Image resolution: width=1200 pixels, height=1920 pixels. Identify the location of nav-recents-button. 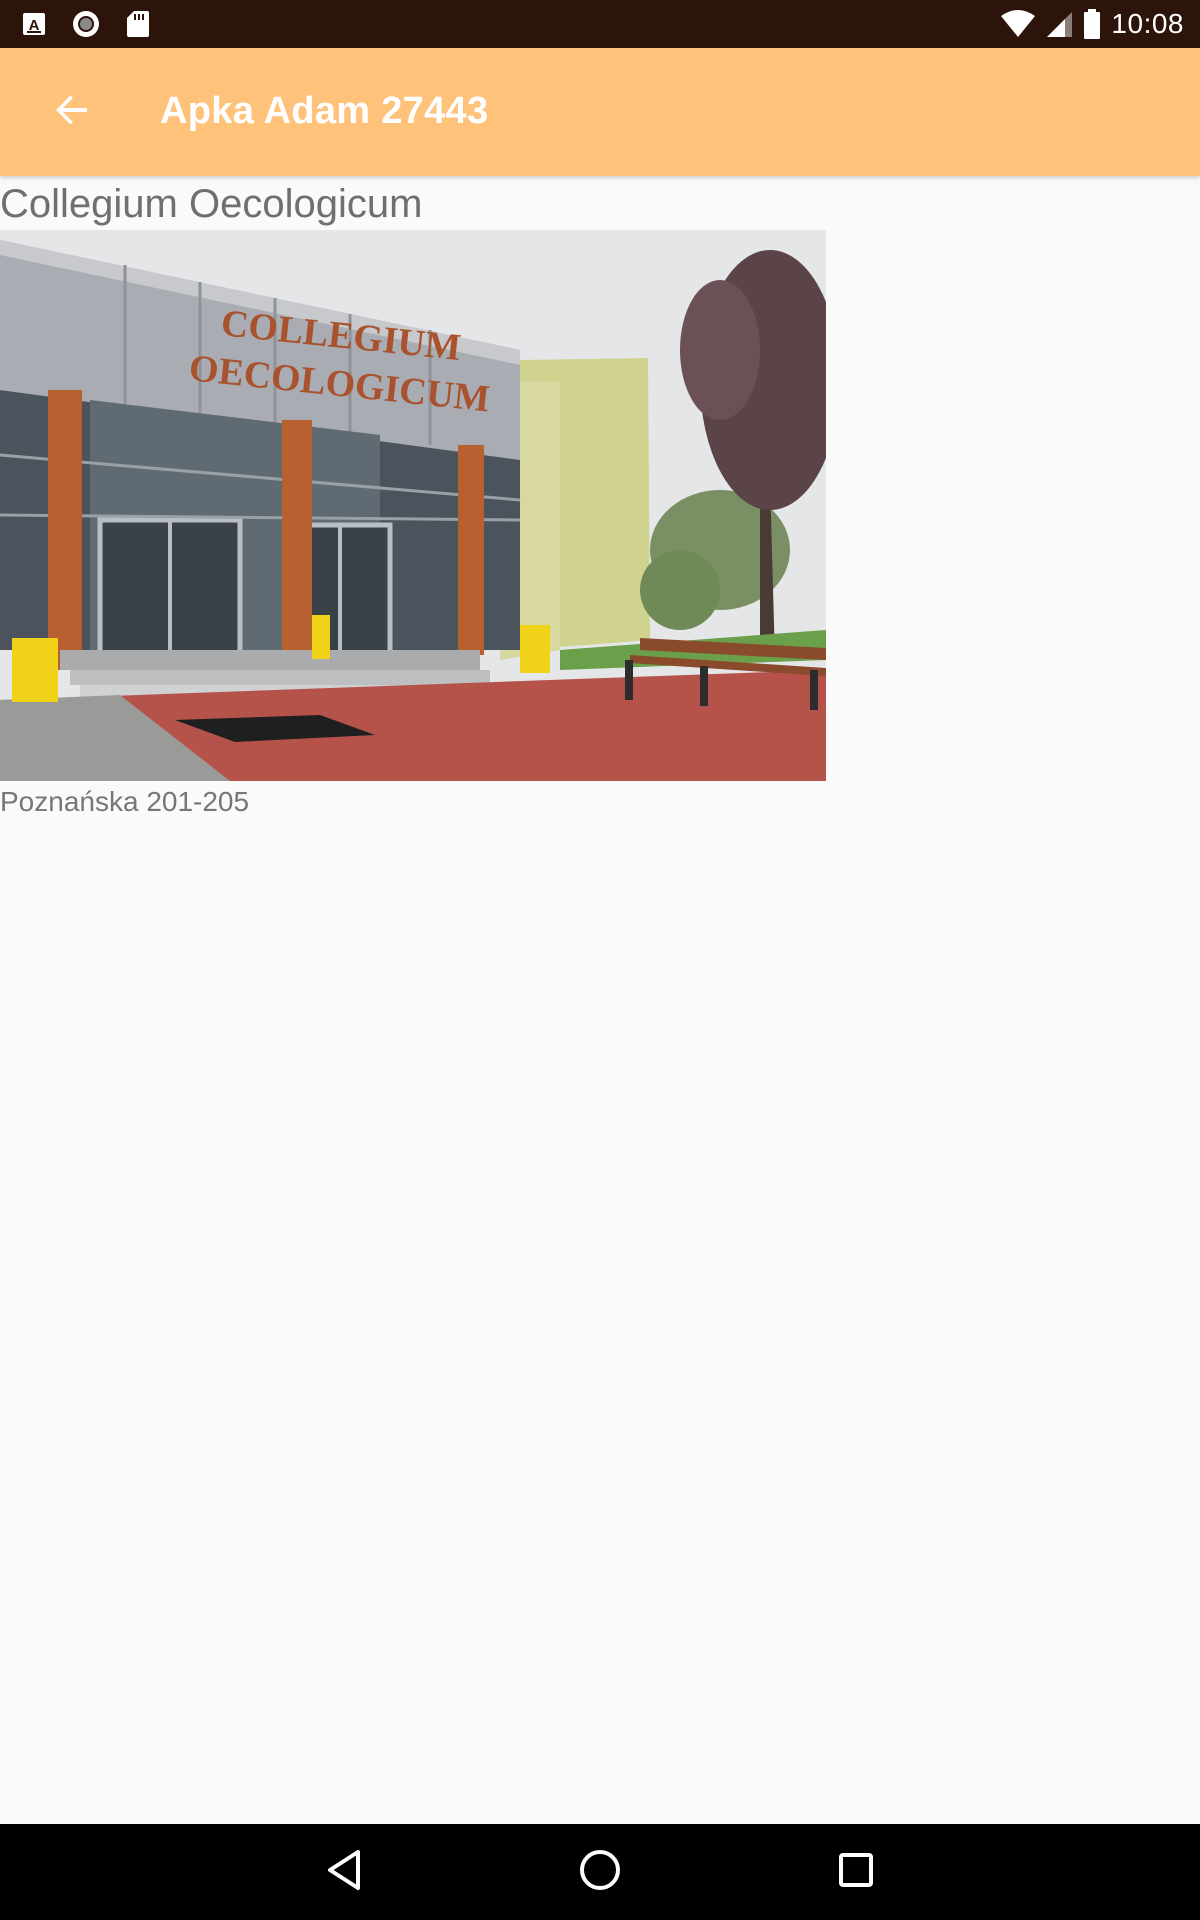
(856, 1872).